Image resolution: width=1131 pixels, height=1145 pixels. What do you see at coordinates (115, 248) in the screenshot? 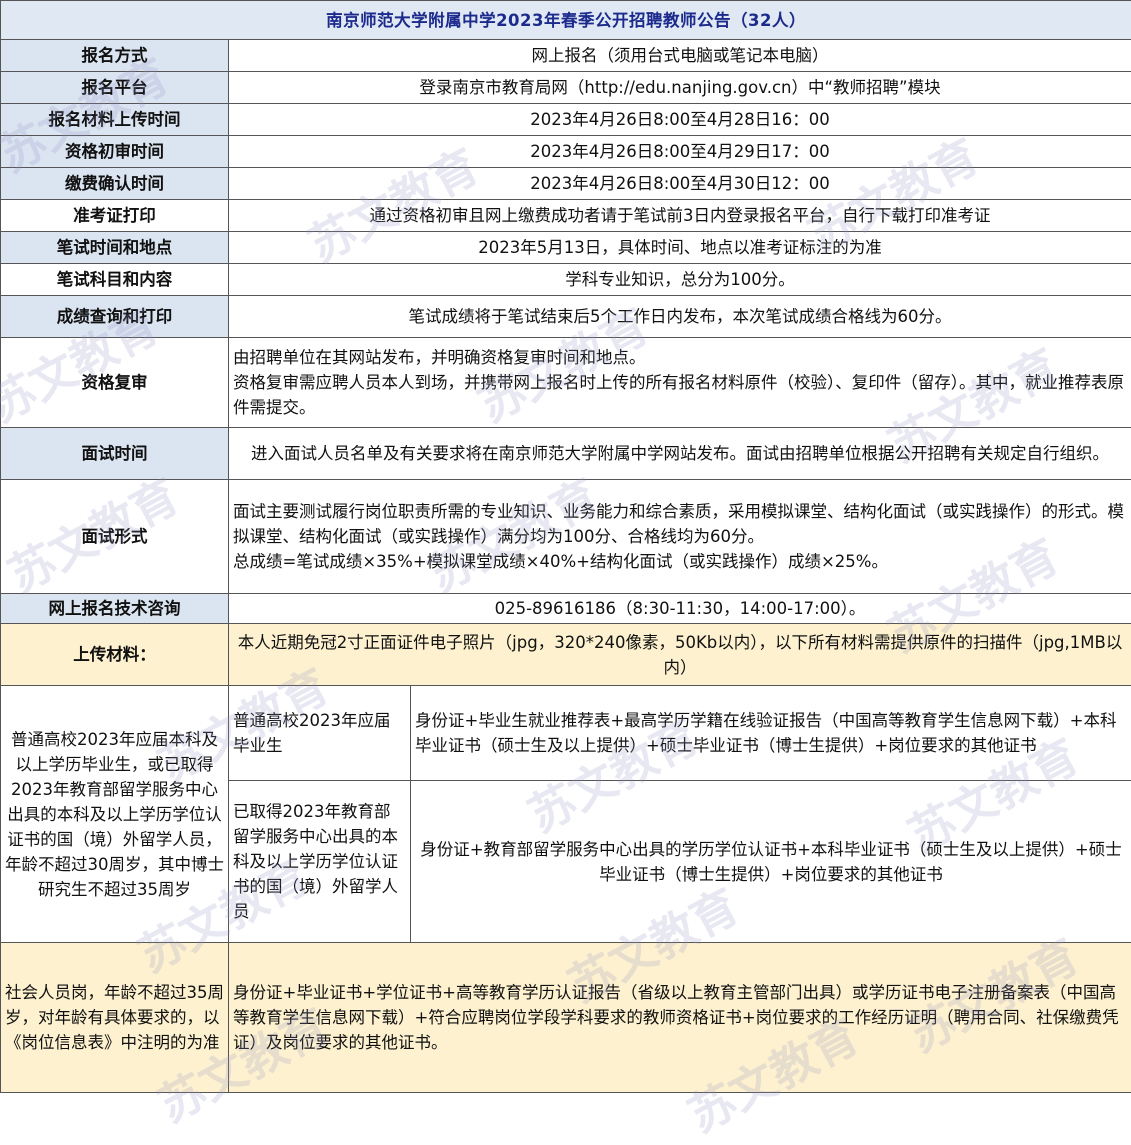
I see `label-exam-time: 笔试时间和地点` at bounding box center [115, 248].